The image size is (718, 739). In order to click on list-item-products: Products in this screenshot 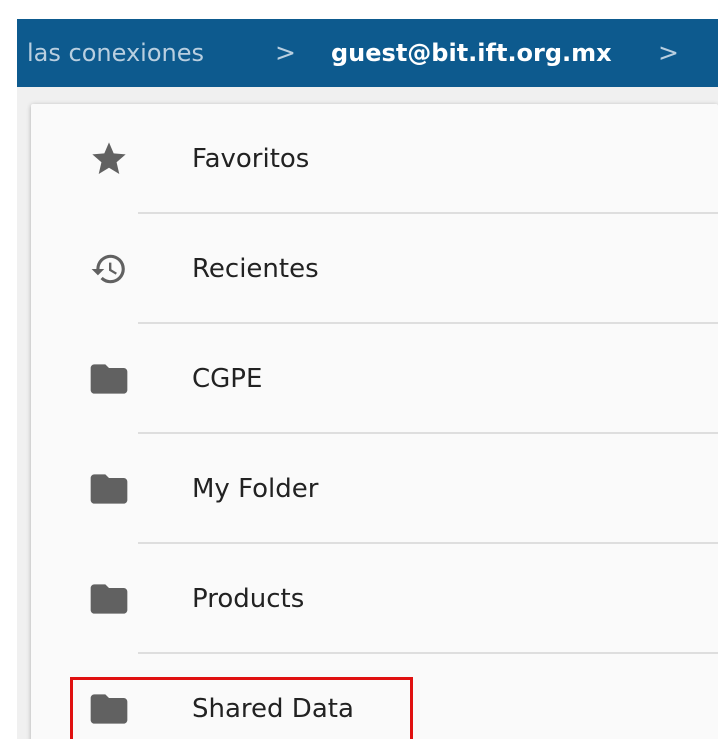, I will do `click(374, 599)`.